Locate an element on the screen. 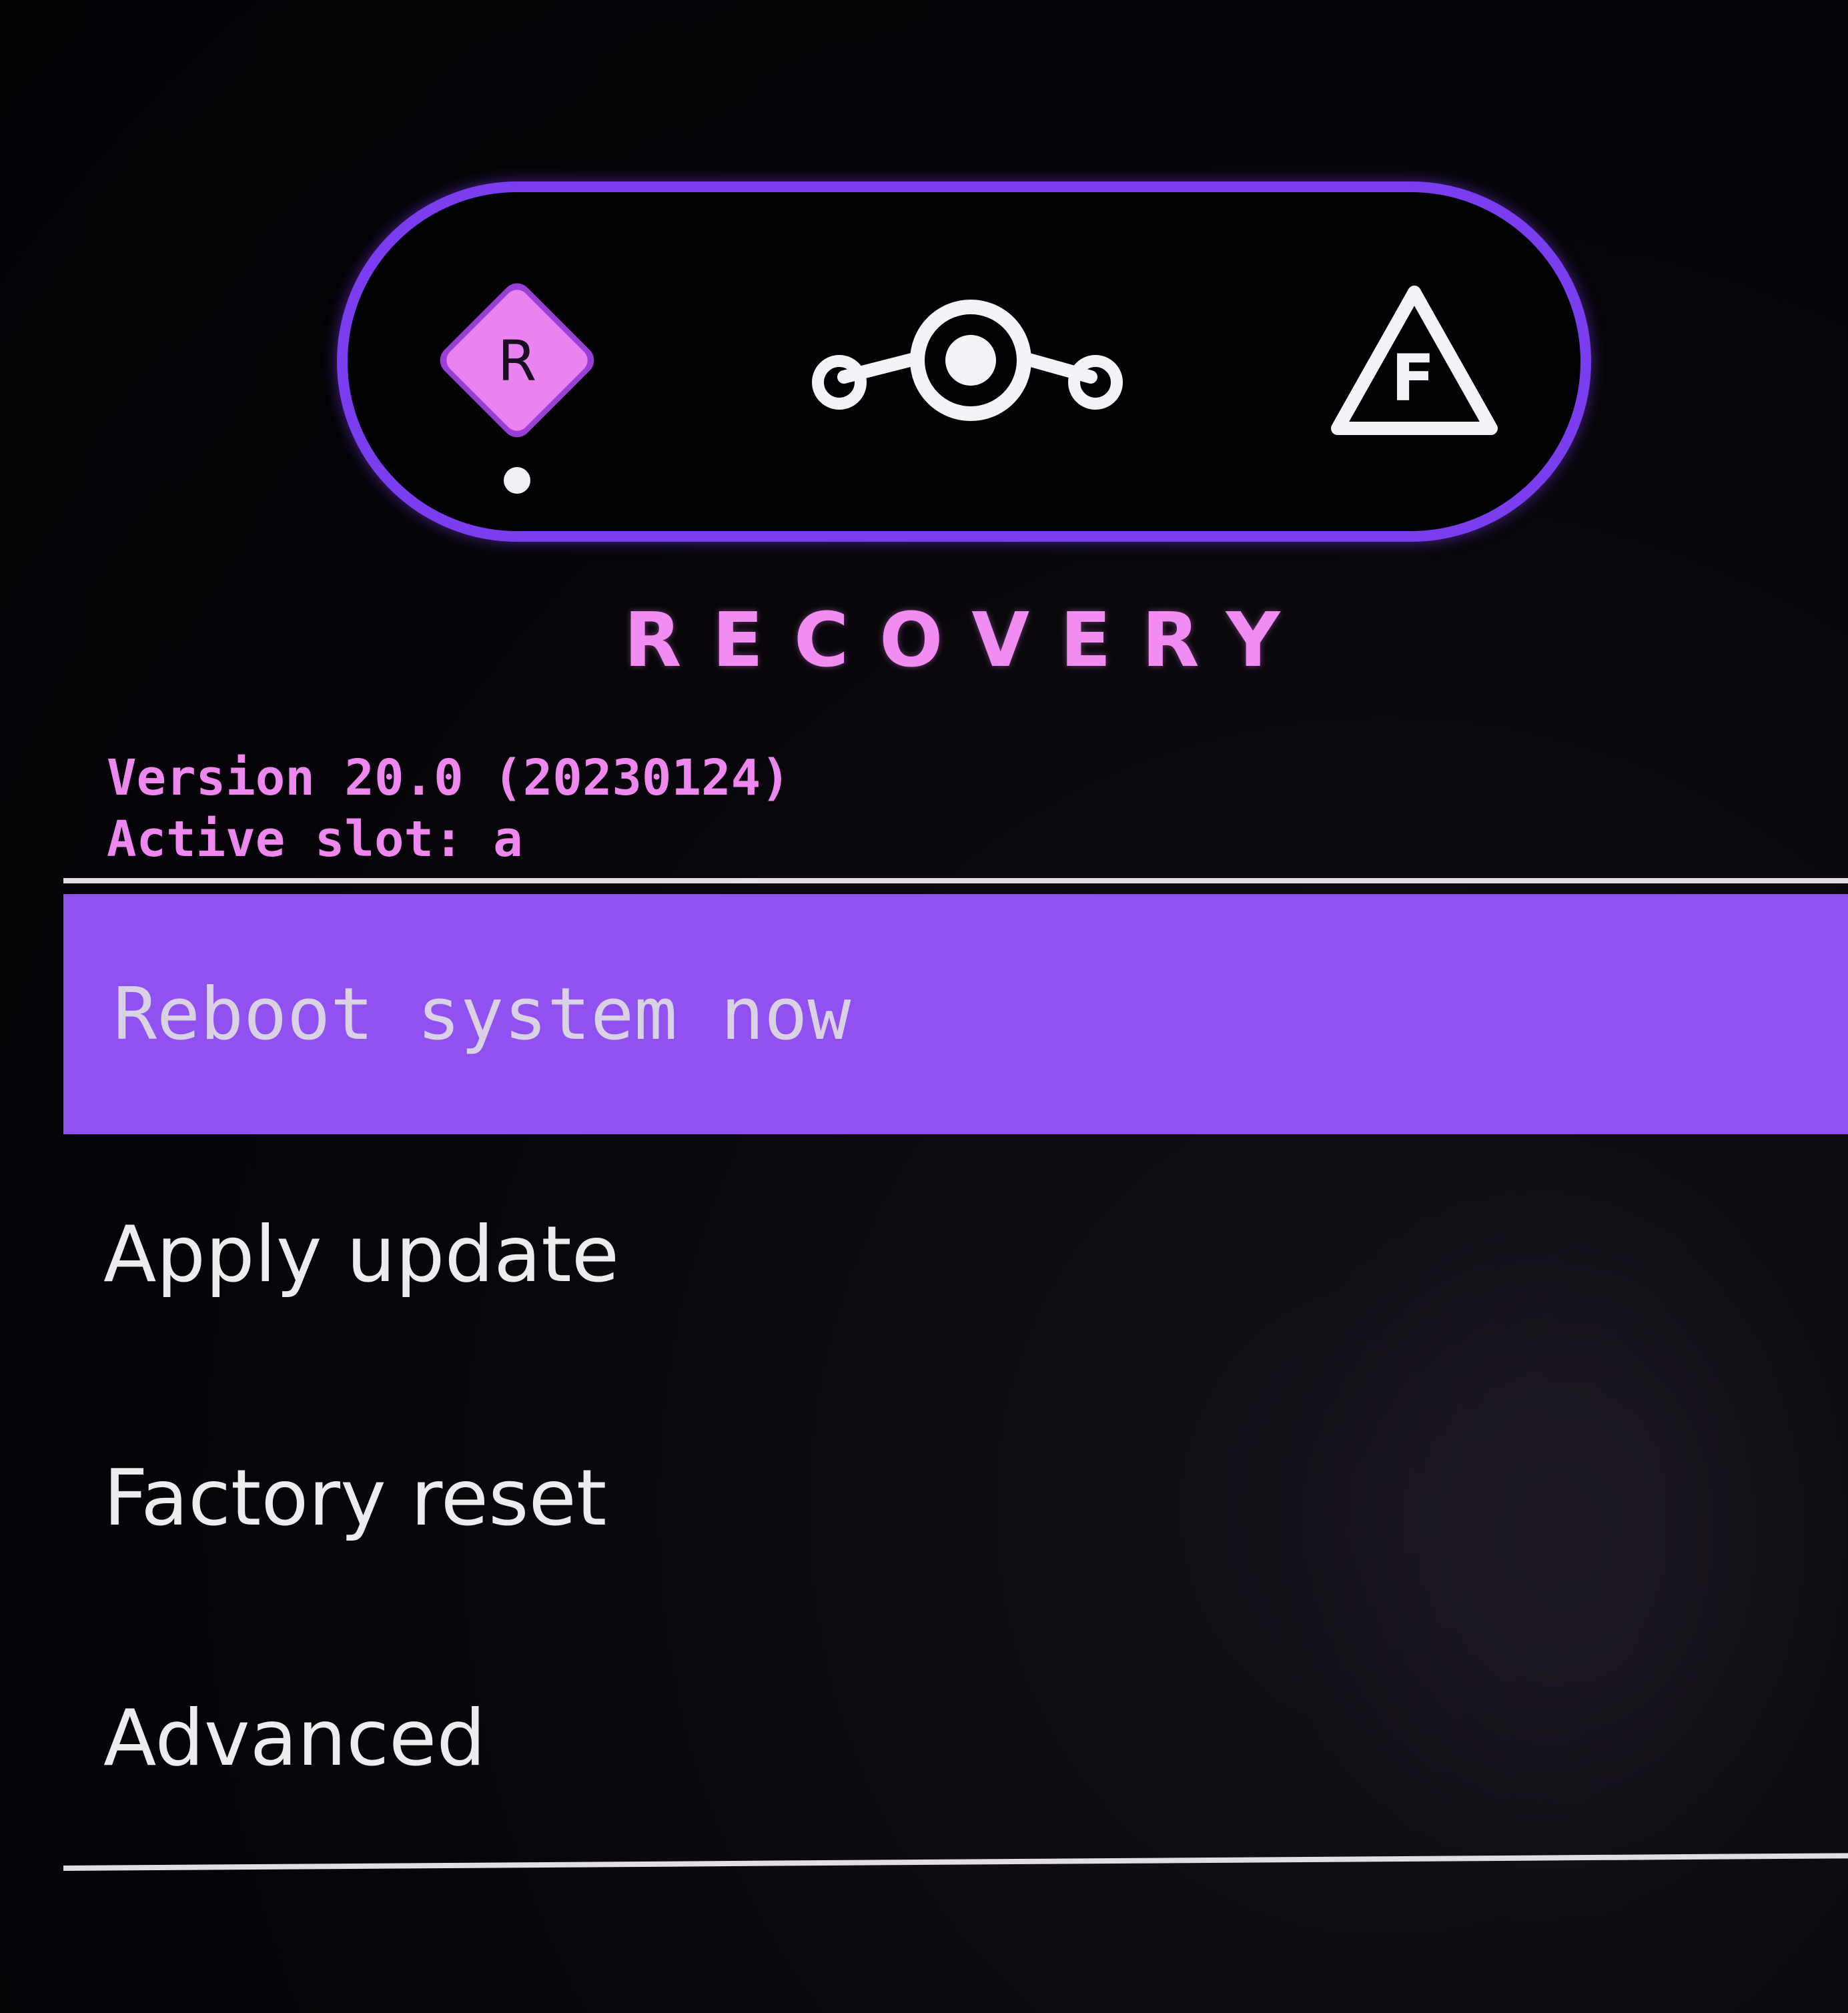  menu-item-reboot-system-now: Reboot system now is located at coordinates (956, 1014).